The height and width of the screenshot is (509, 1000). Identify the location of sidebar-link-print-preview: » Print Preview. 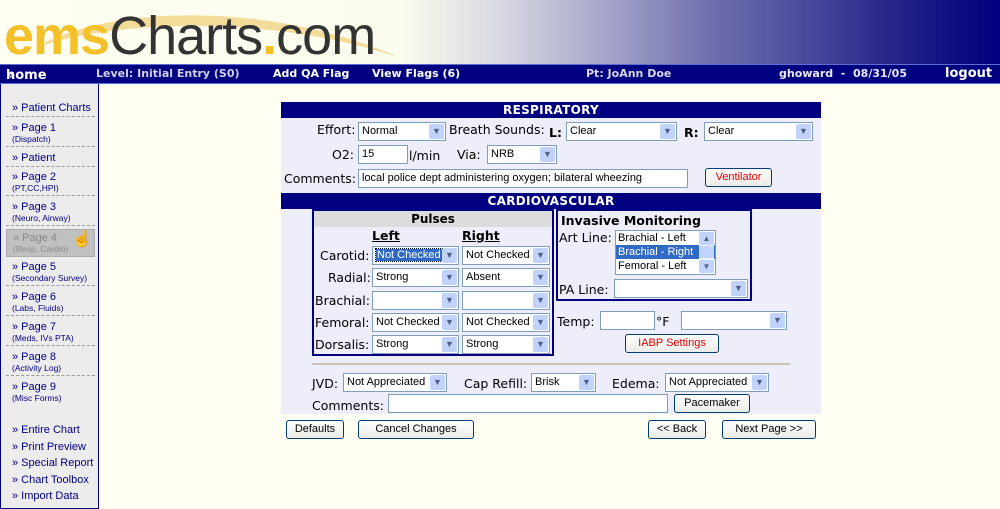
(50, 447).